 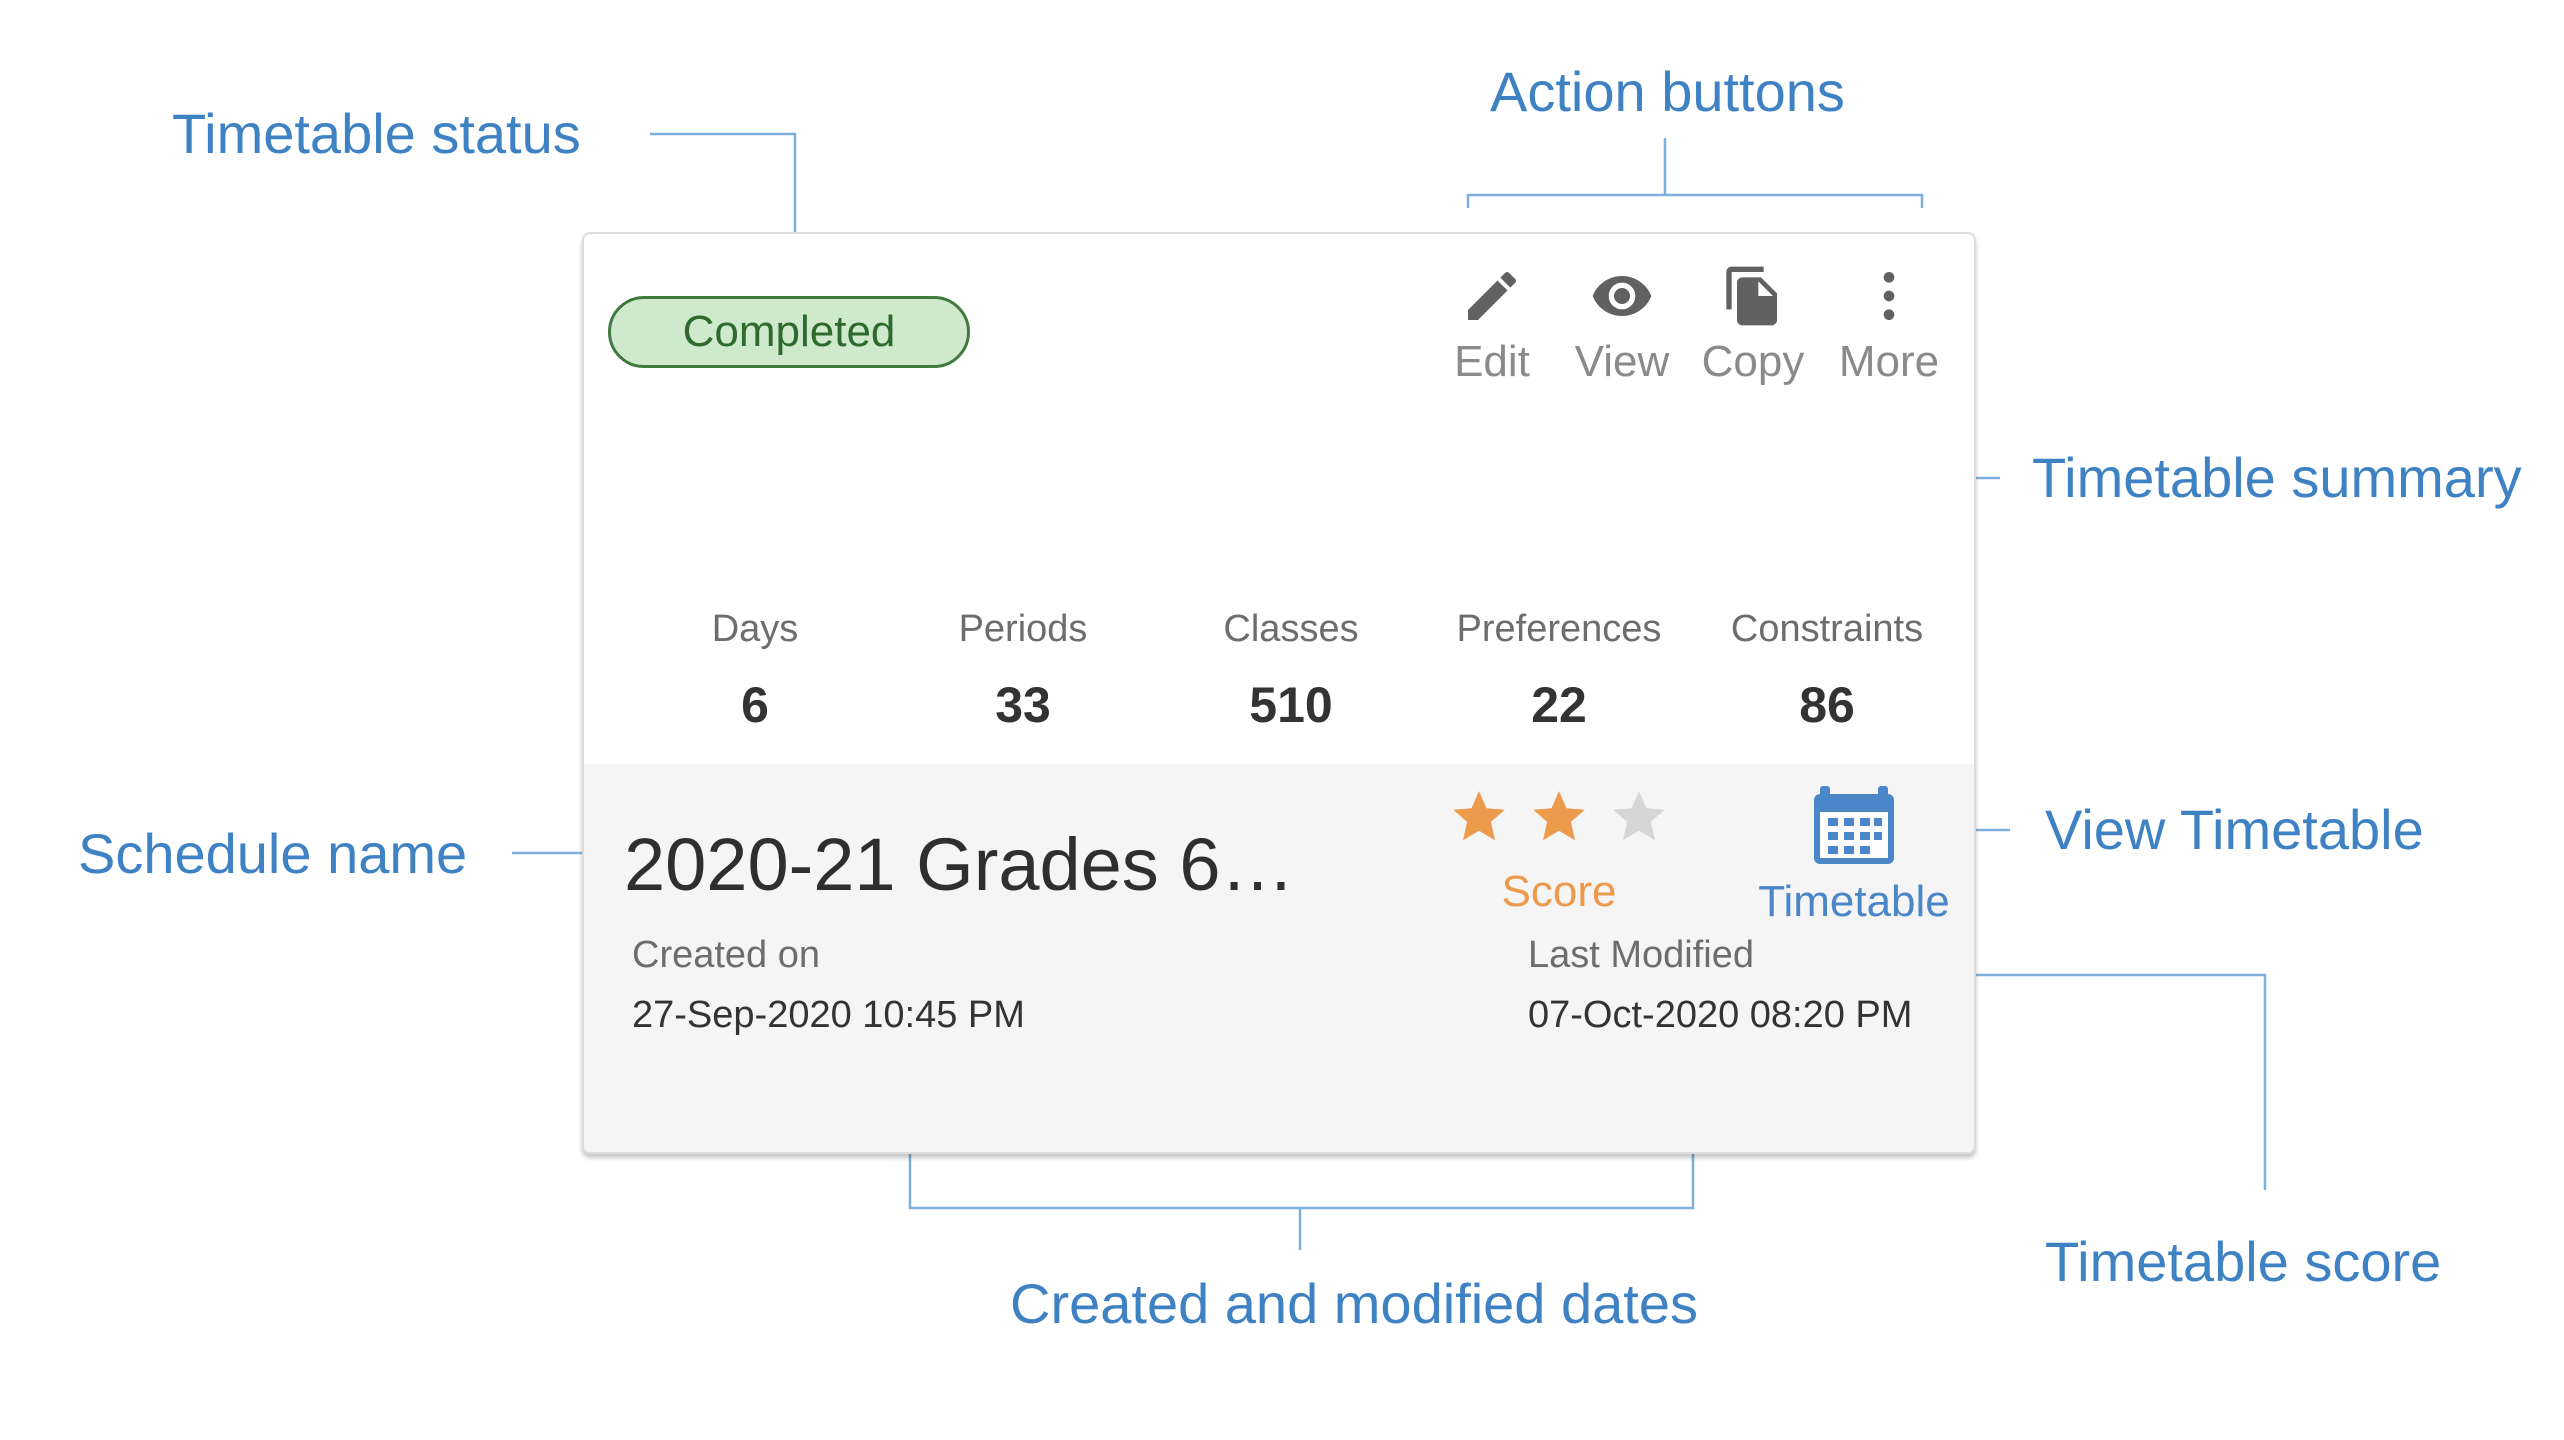 What do you see at coordinates (1291, 705) in the screenshot?
I see `stat-value: 510` at bounding box center [1291, 705].